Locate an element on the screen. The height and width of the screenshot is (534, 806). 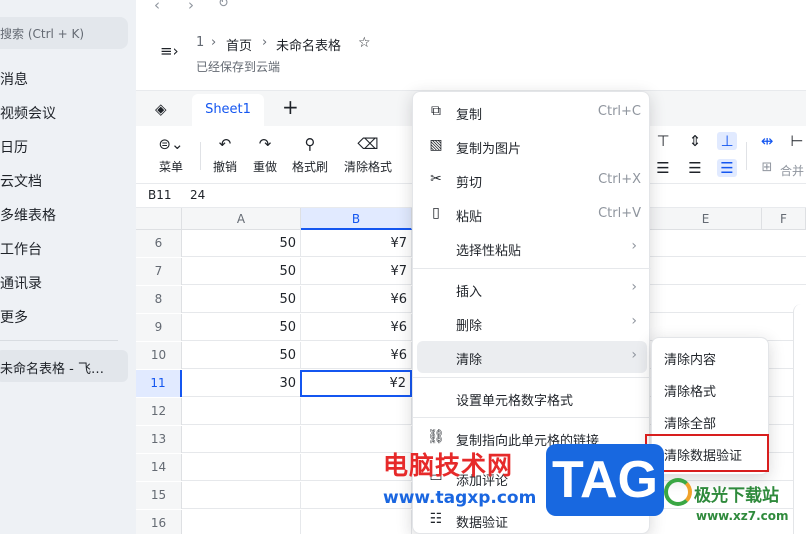
menu-item-insert: 插入 › is located at coordinates (532, 289).